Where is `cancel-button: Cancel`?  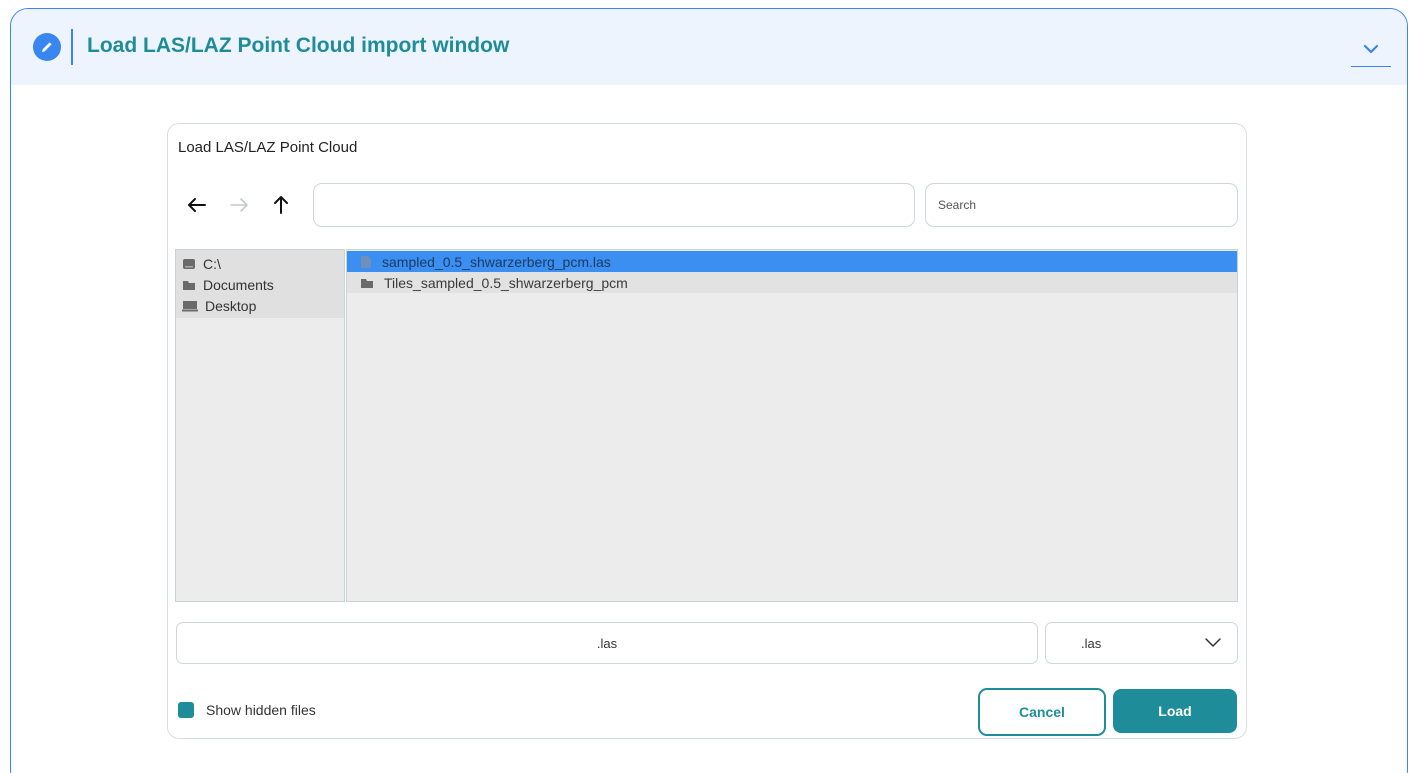
cancel-button: Cancel is located at coordinates (1042, 712).